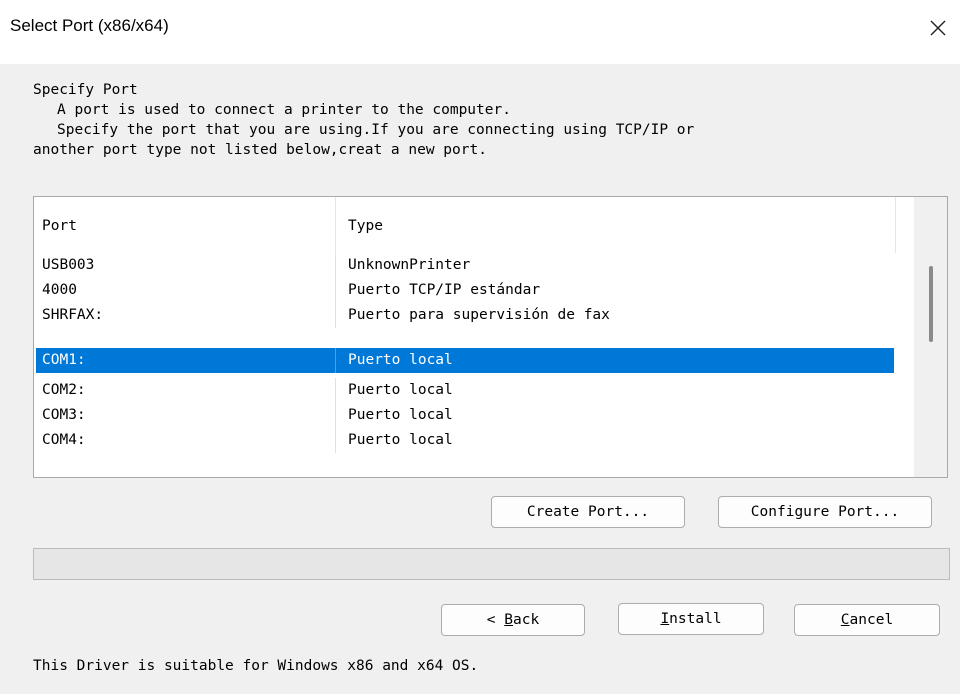  Describe the element at coordinates (695, 619) in the screenshot. I see `install-rest: nstall` at that location.